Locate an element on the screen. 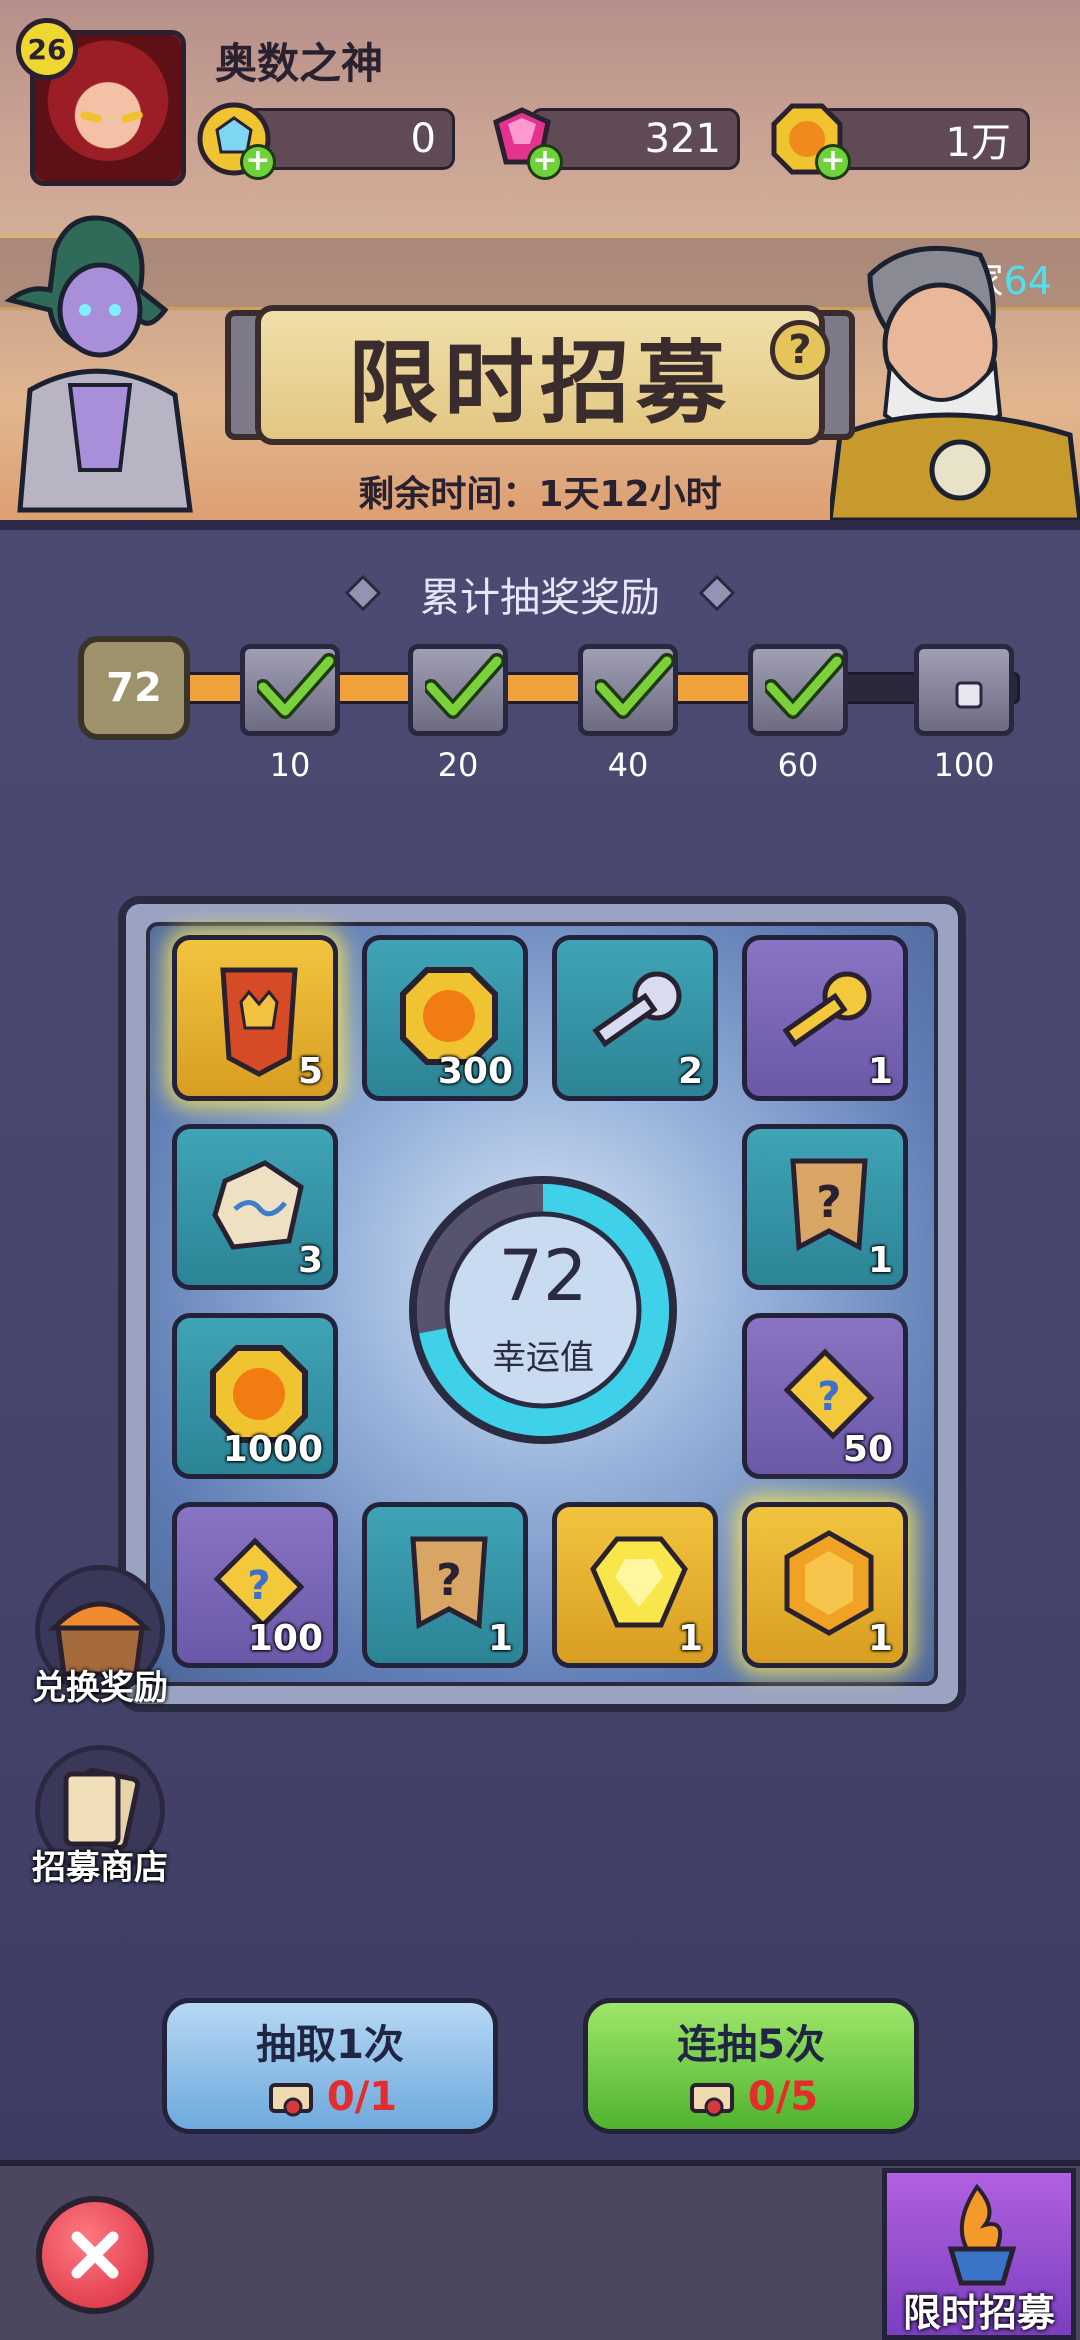  reward-tile-gold-key: 1 is located at coordinates (825, 1018).